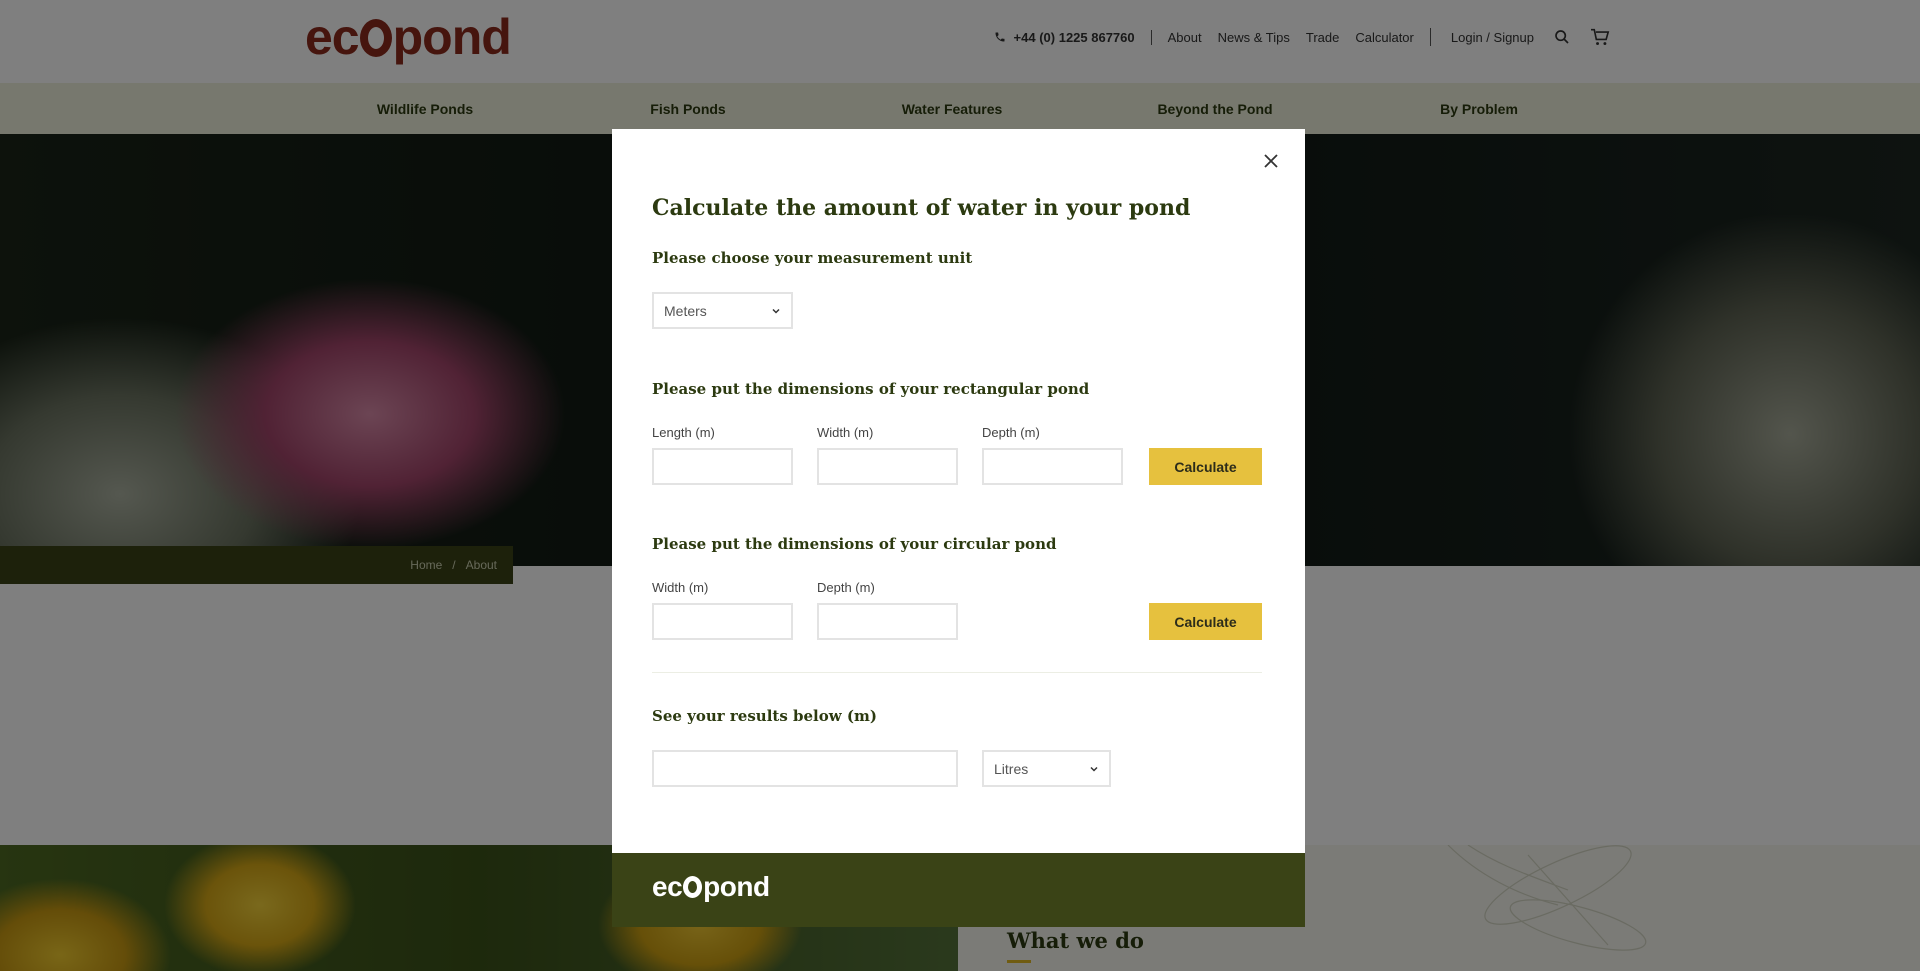 The width and height of the screenshot is (1920, 971). Describe the element at coordinates (1052, 466) in the screenshot. I see `rect-depth-input` at that location.